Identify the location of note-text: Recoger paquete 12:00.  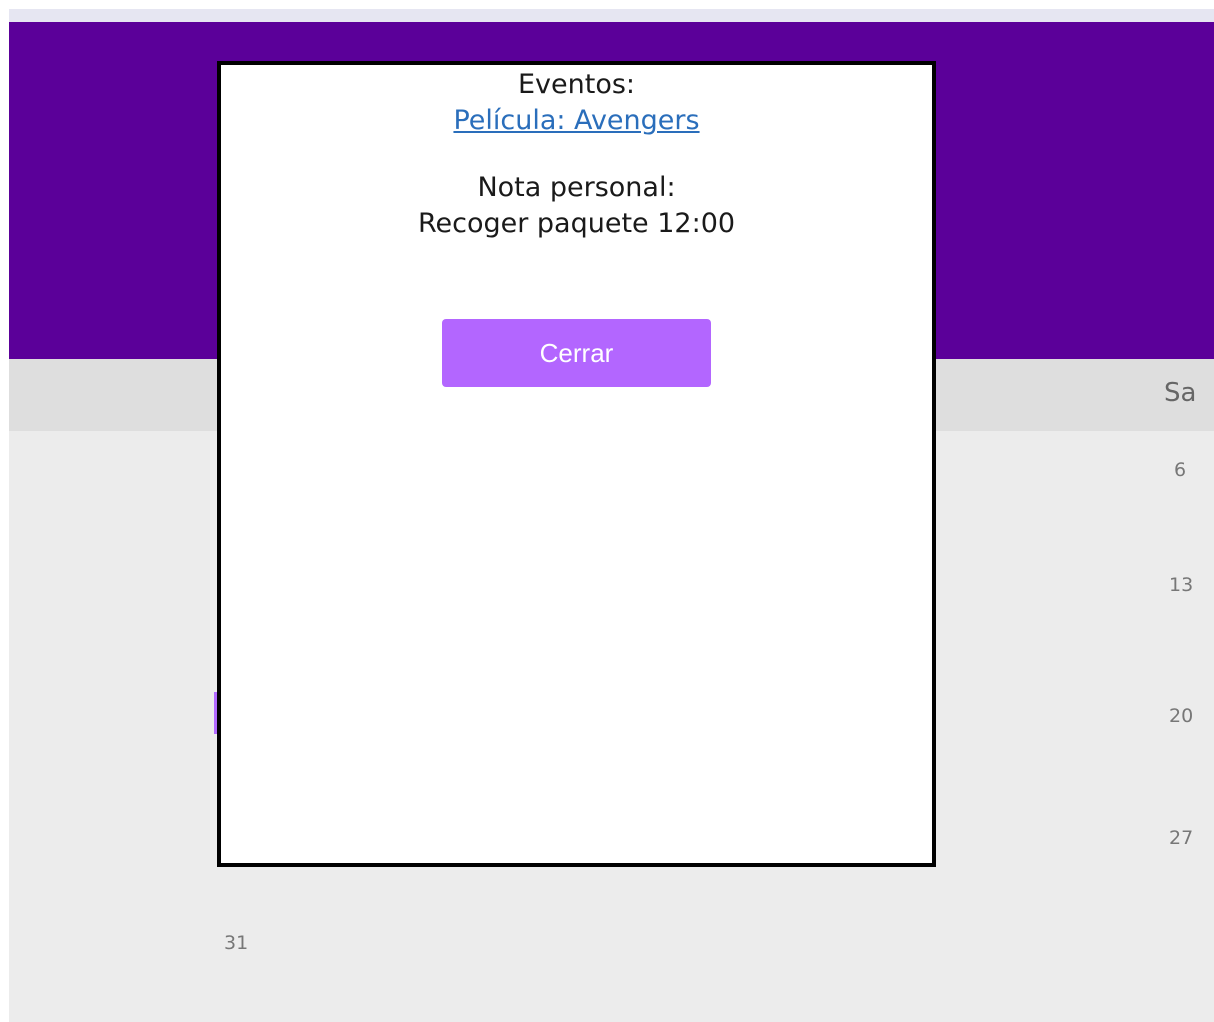
(576, 223).